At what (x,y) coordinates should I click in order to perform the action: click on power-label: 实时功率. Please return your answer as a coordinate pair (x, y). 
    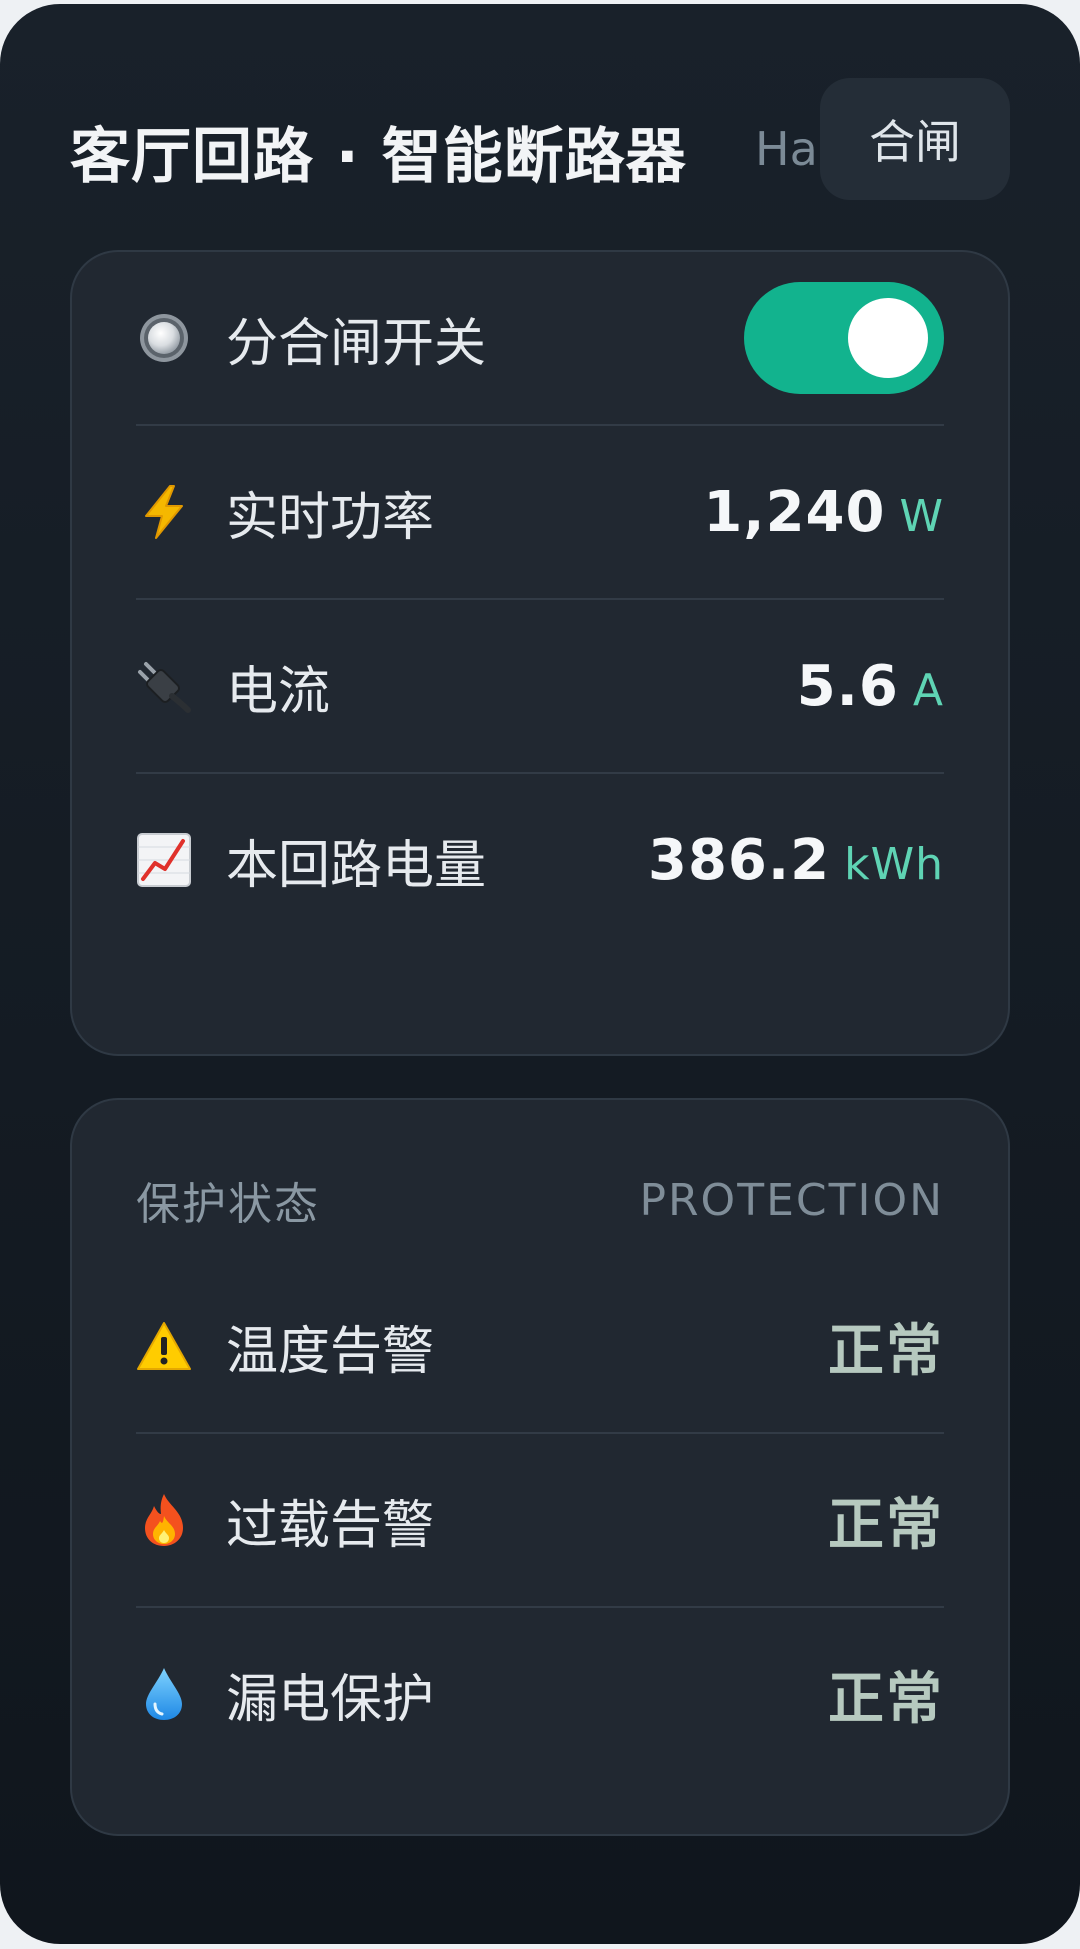
    Looking at the image, I should click on (330, 517).